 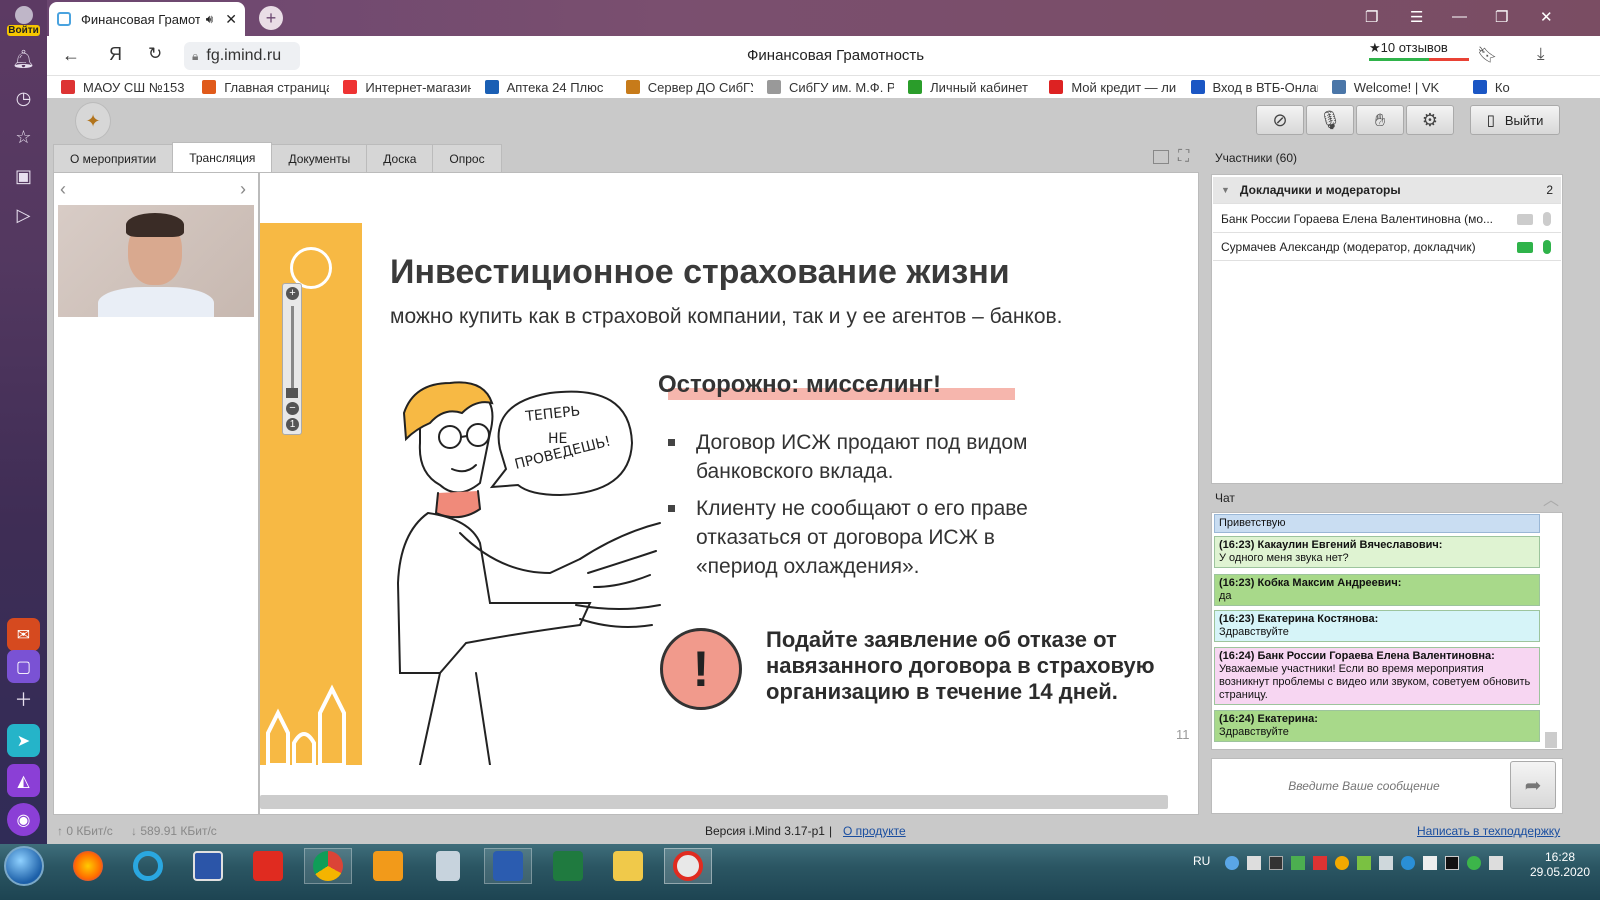 I want to click on volume-icon, so click(x=1320, y=863).